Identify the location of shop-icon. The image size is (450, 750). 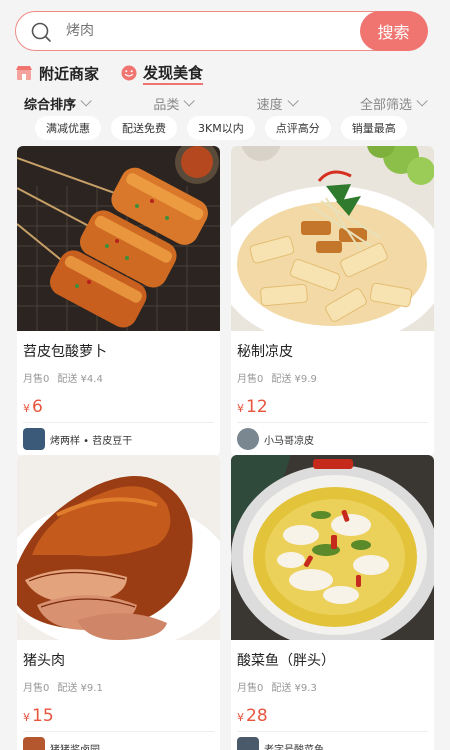
(24, 73).